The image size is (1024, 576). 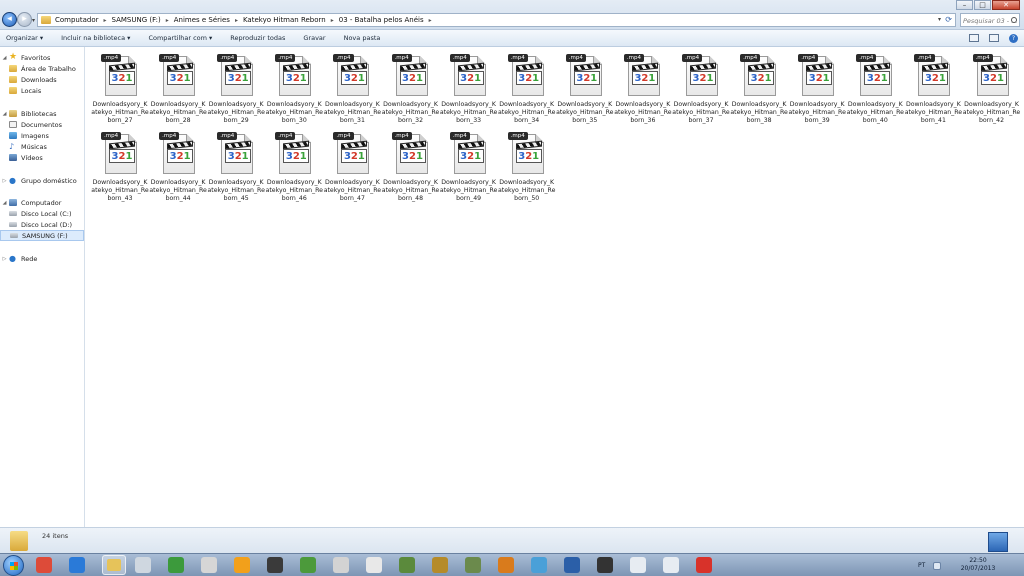 What do you see at coordinates (964, 5) in the screenshot?
I see `minimize-button: –` at bounding box center [964, 5].